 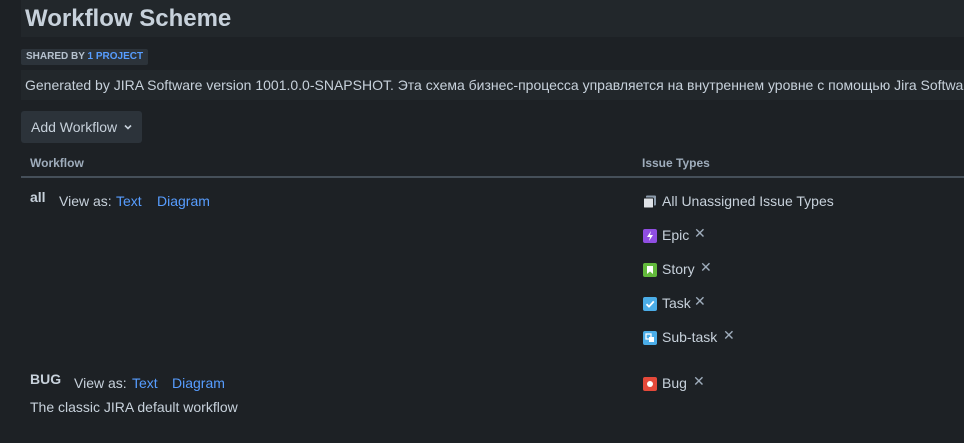 I want to click on issue-type-name: Bug, so click(x=674, y=383).